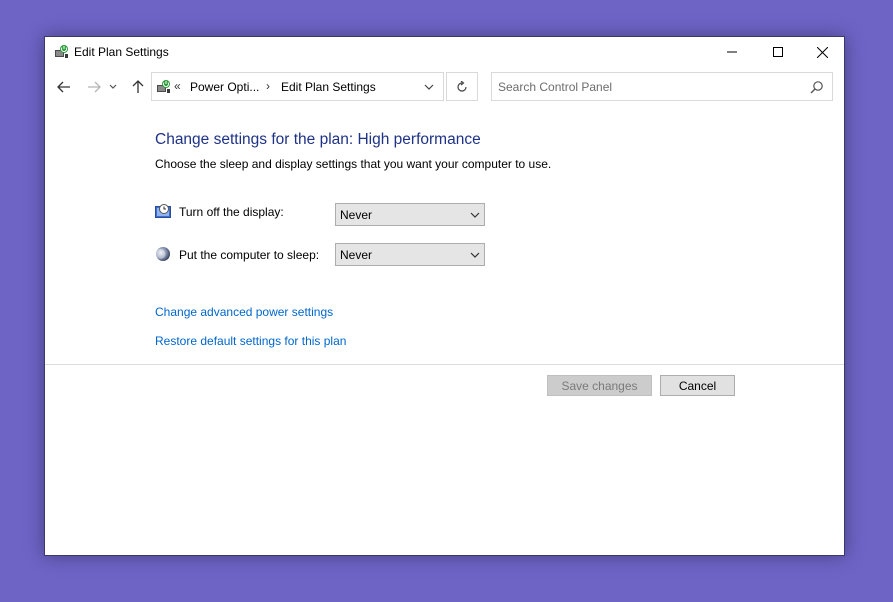 This screenshot has height=602, width=893. I want to click on sleep-moon-icon, so click(163, 254).